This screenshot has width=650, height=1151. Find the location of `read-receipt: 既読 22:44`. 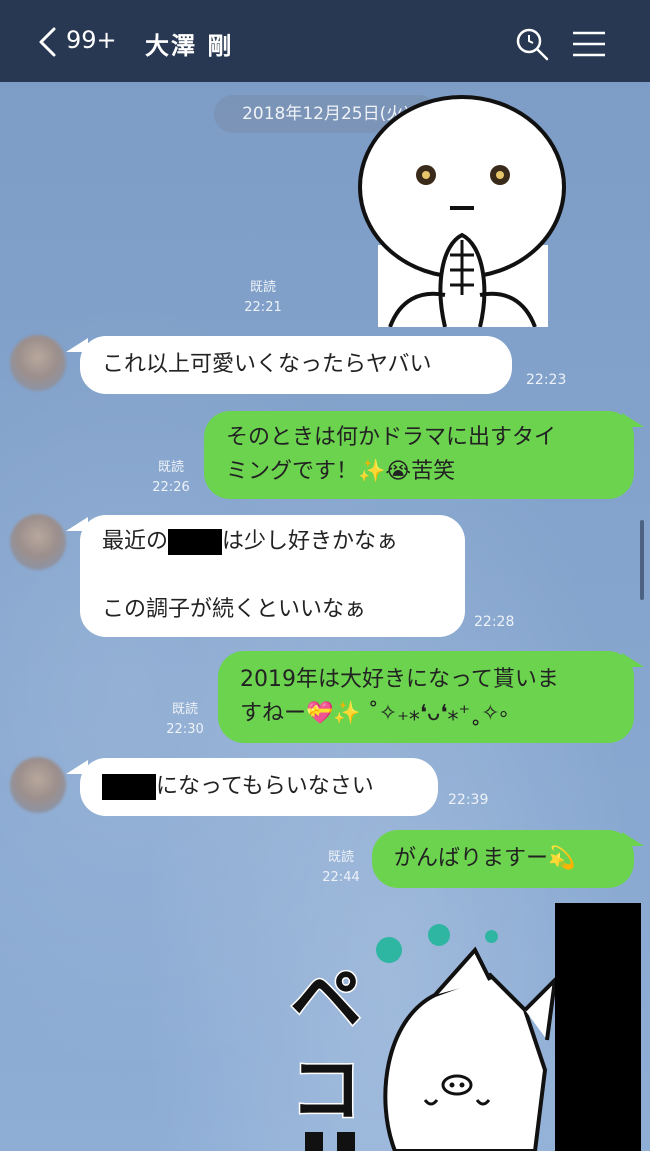

read-receipt: 既読 22:44 is located at coordinates (341, 867).